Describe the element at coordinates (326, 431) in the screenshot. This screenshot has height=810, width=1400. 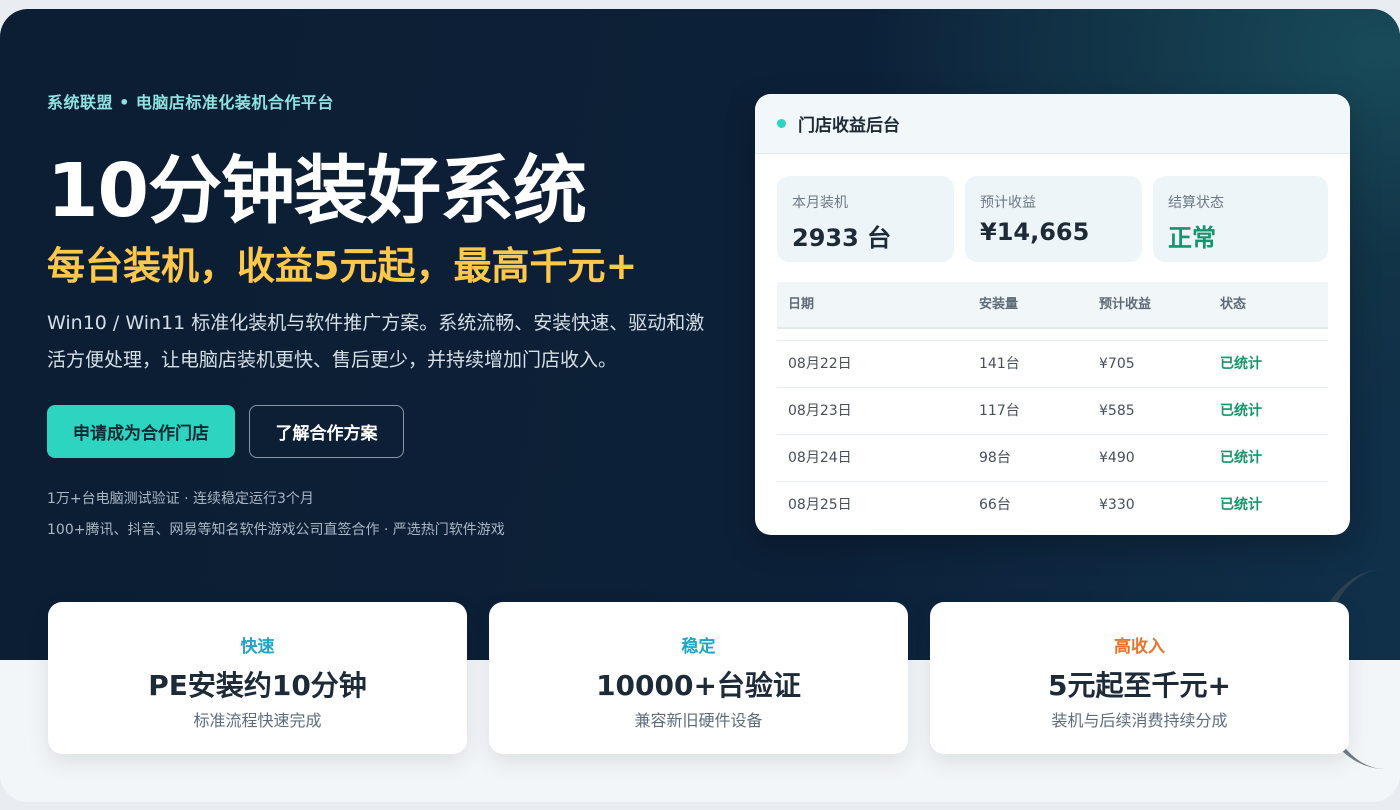
I see `learn-plan-button: 了解合作方案` at that location.